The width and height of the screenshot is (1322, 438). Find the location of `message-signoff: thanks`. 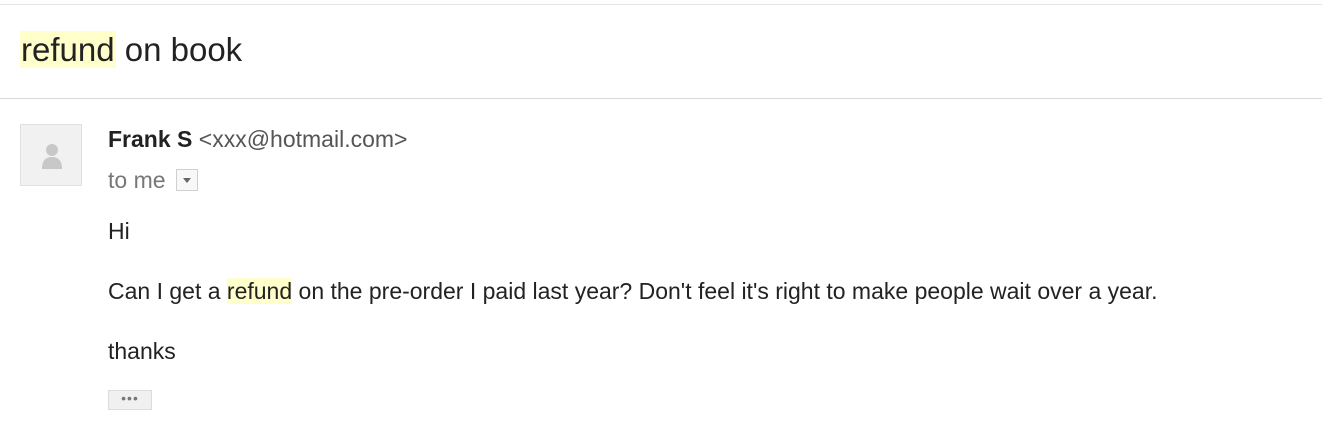

message-signoff: thanks is located at coordinates (142, 351).